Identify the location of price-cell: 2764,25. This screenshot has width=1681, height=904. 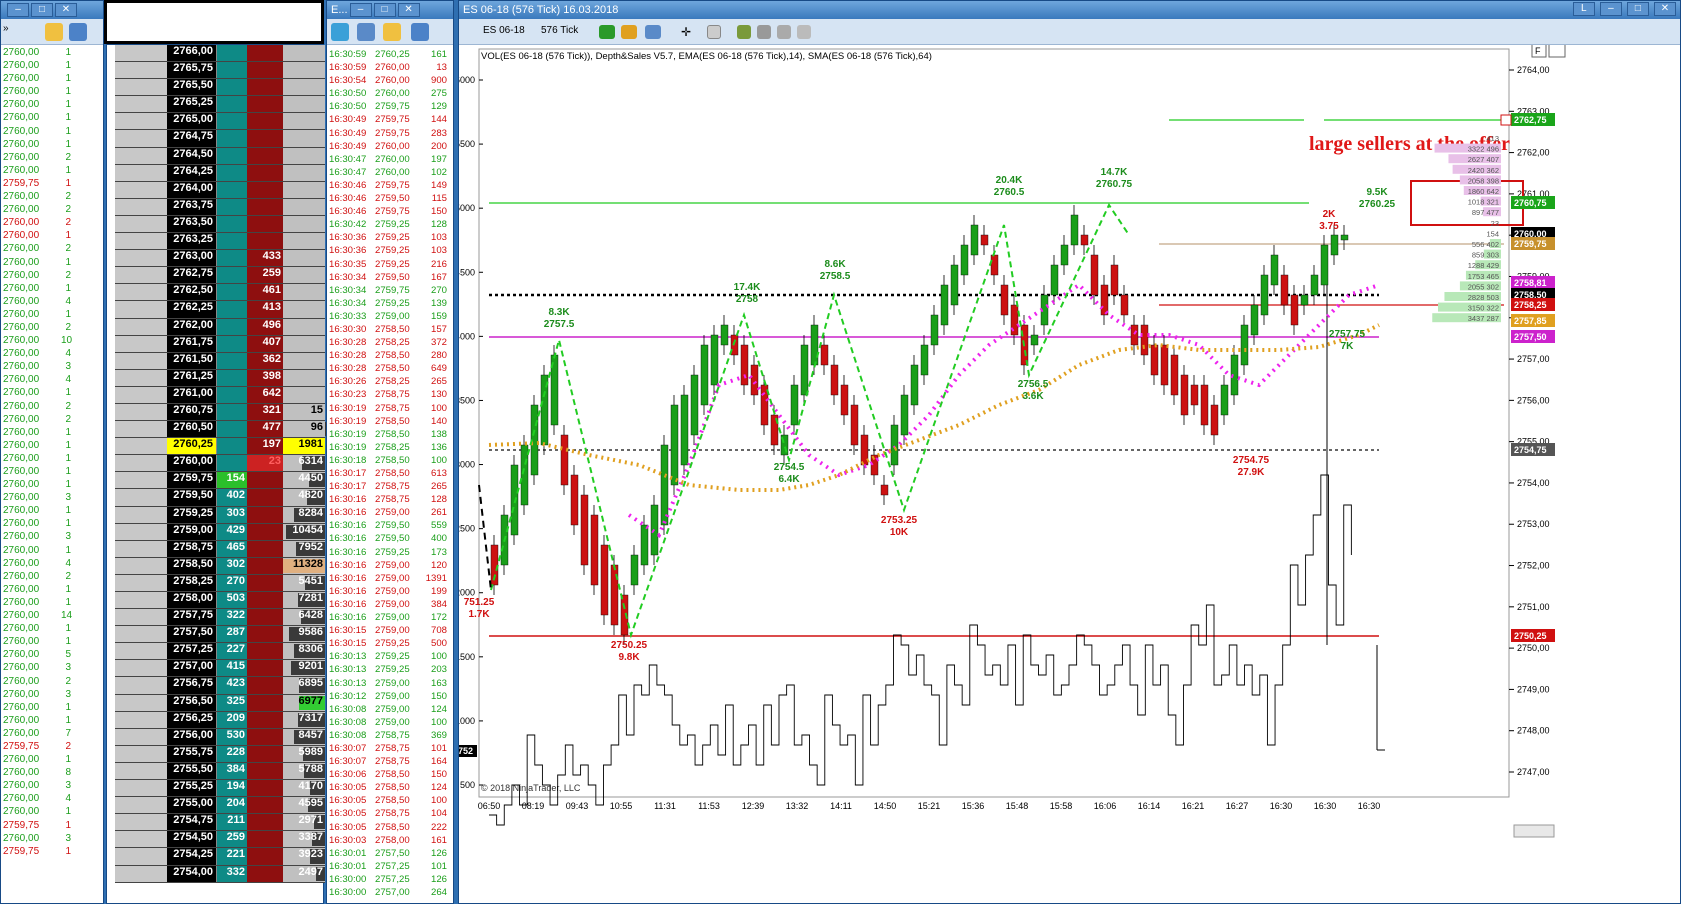
(192, 172).